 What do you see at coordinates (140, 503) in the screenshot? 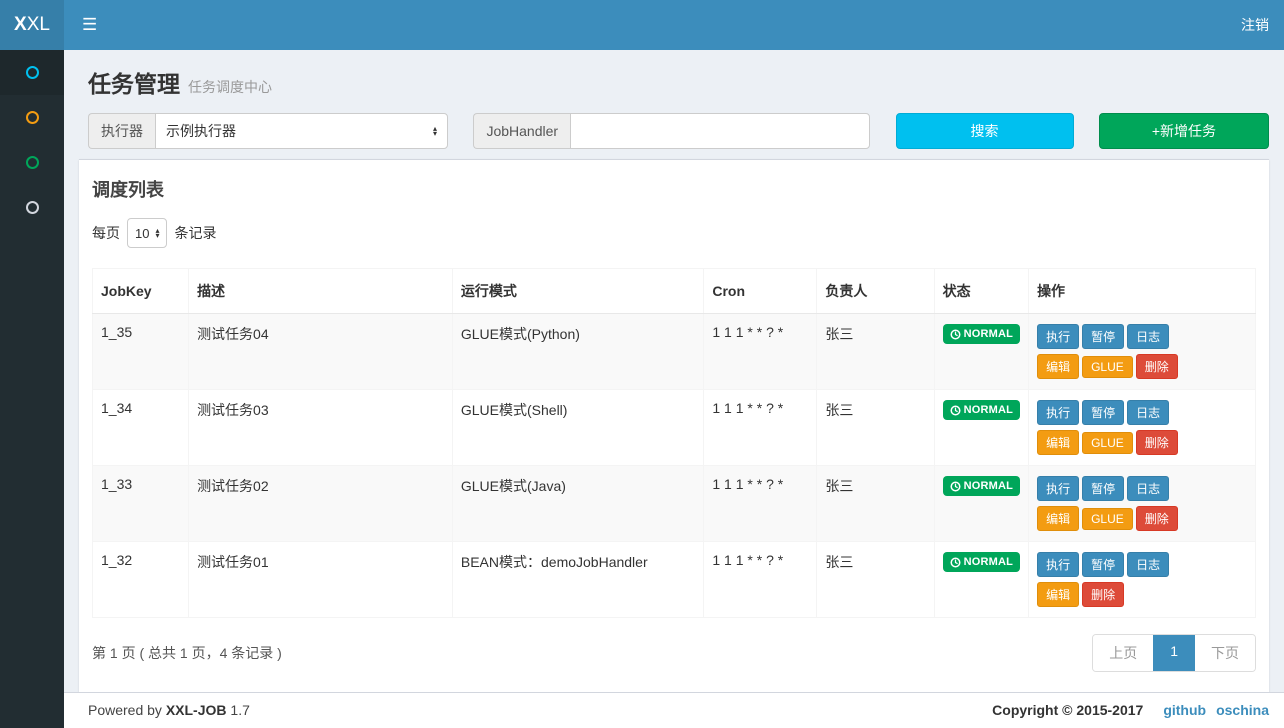
I see `cell-jobkey: 1_33` at bounding box center [140, 503].